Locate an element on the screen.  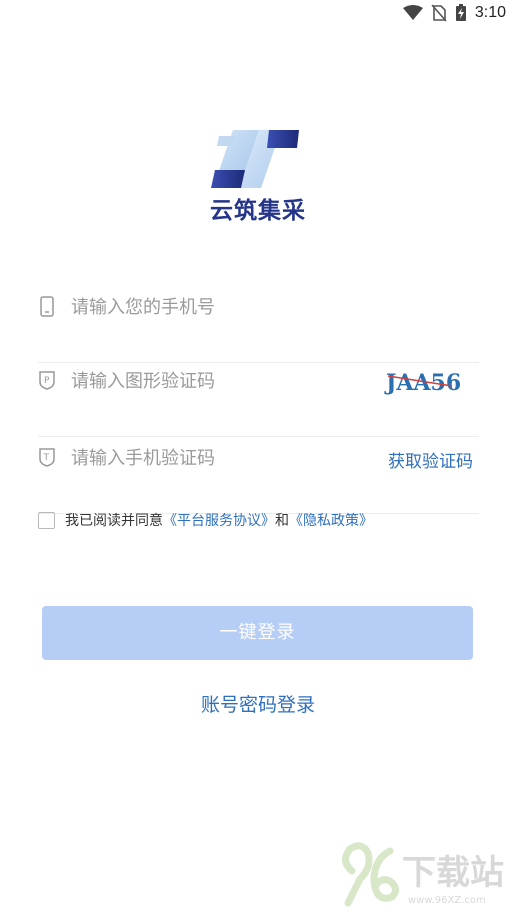
service-agreement-link: 《平台服务协议》 is located at coordinates (219, 520).